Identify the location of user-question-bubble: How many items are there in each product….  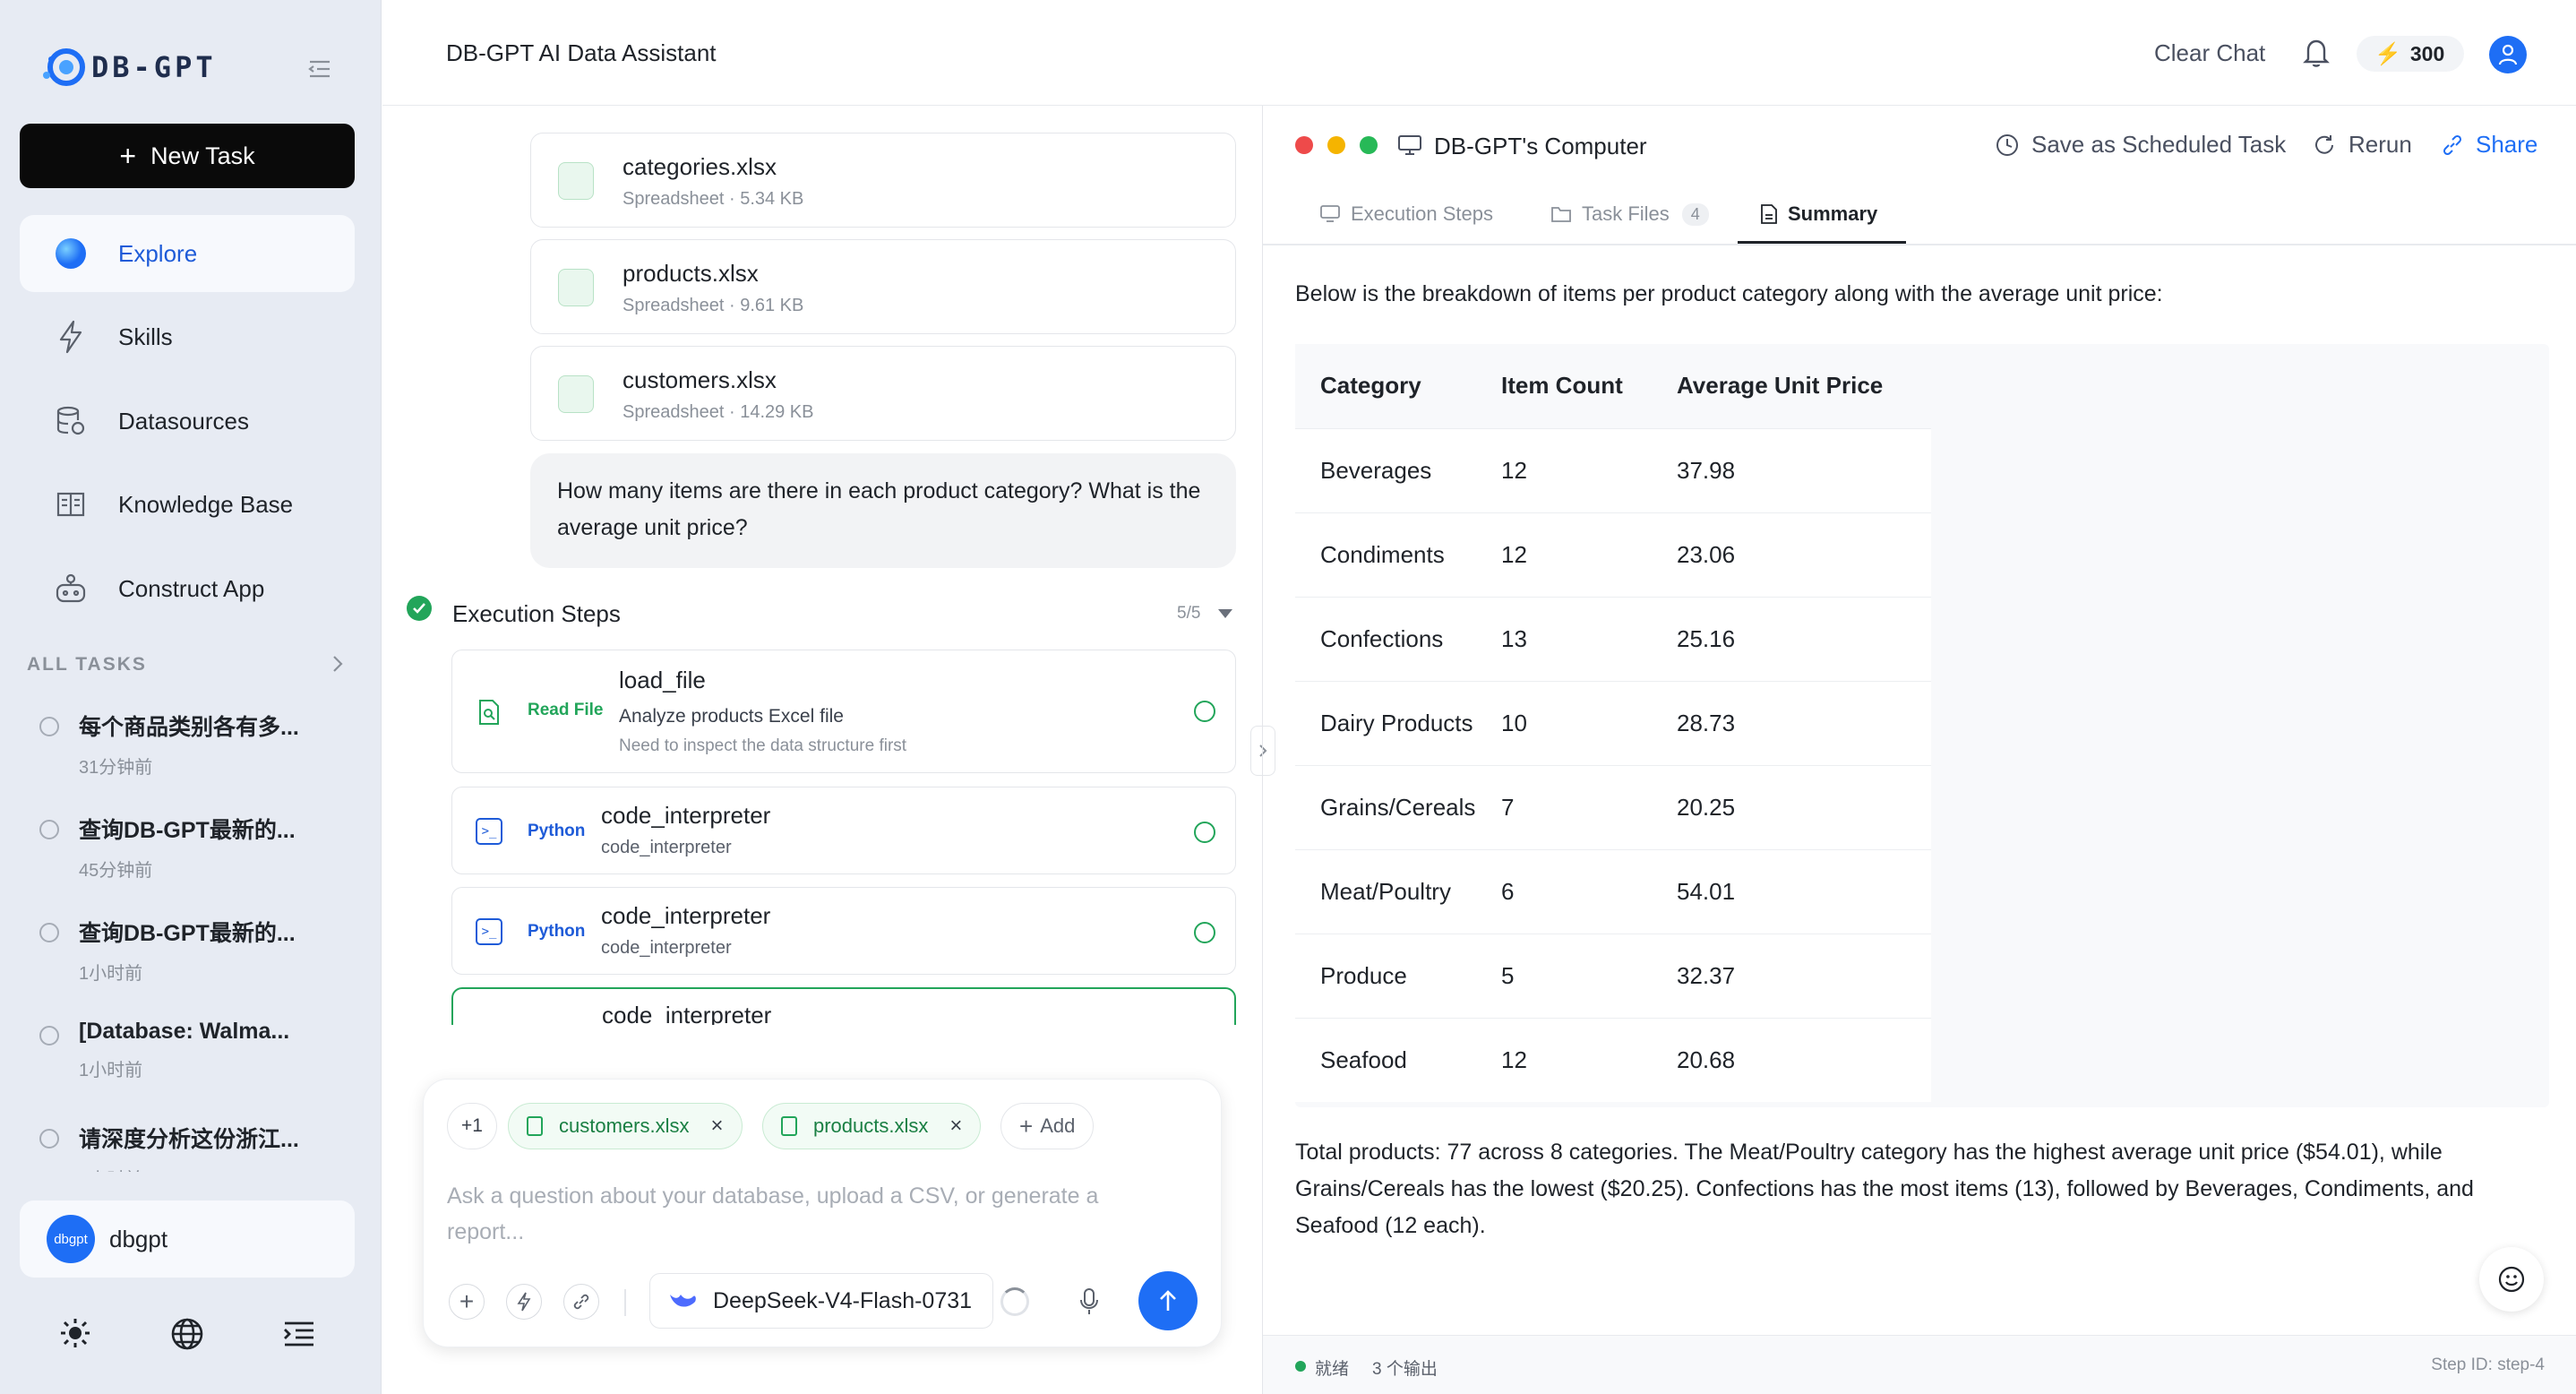
(883, 511).